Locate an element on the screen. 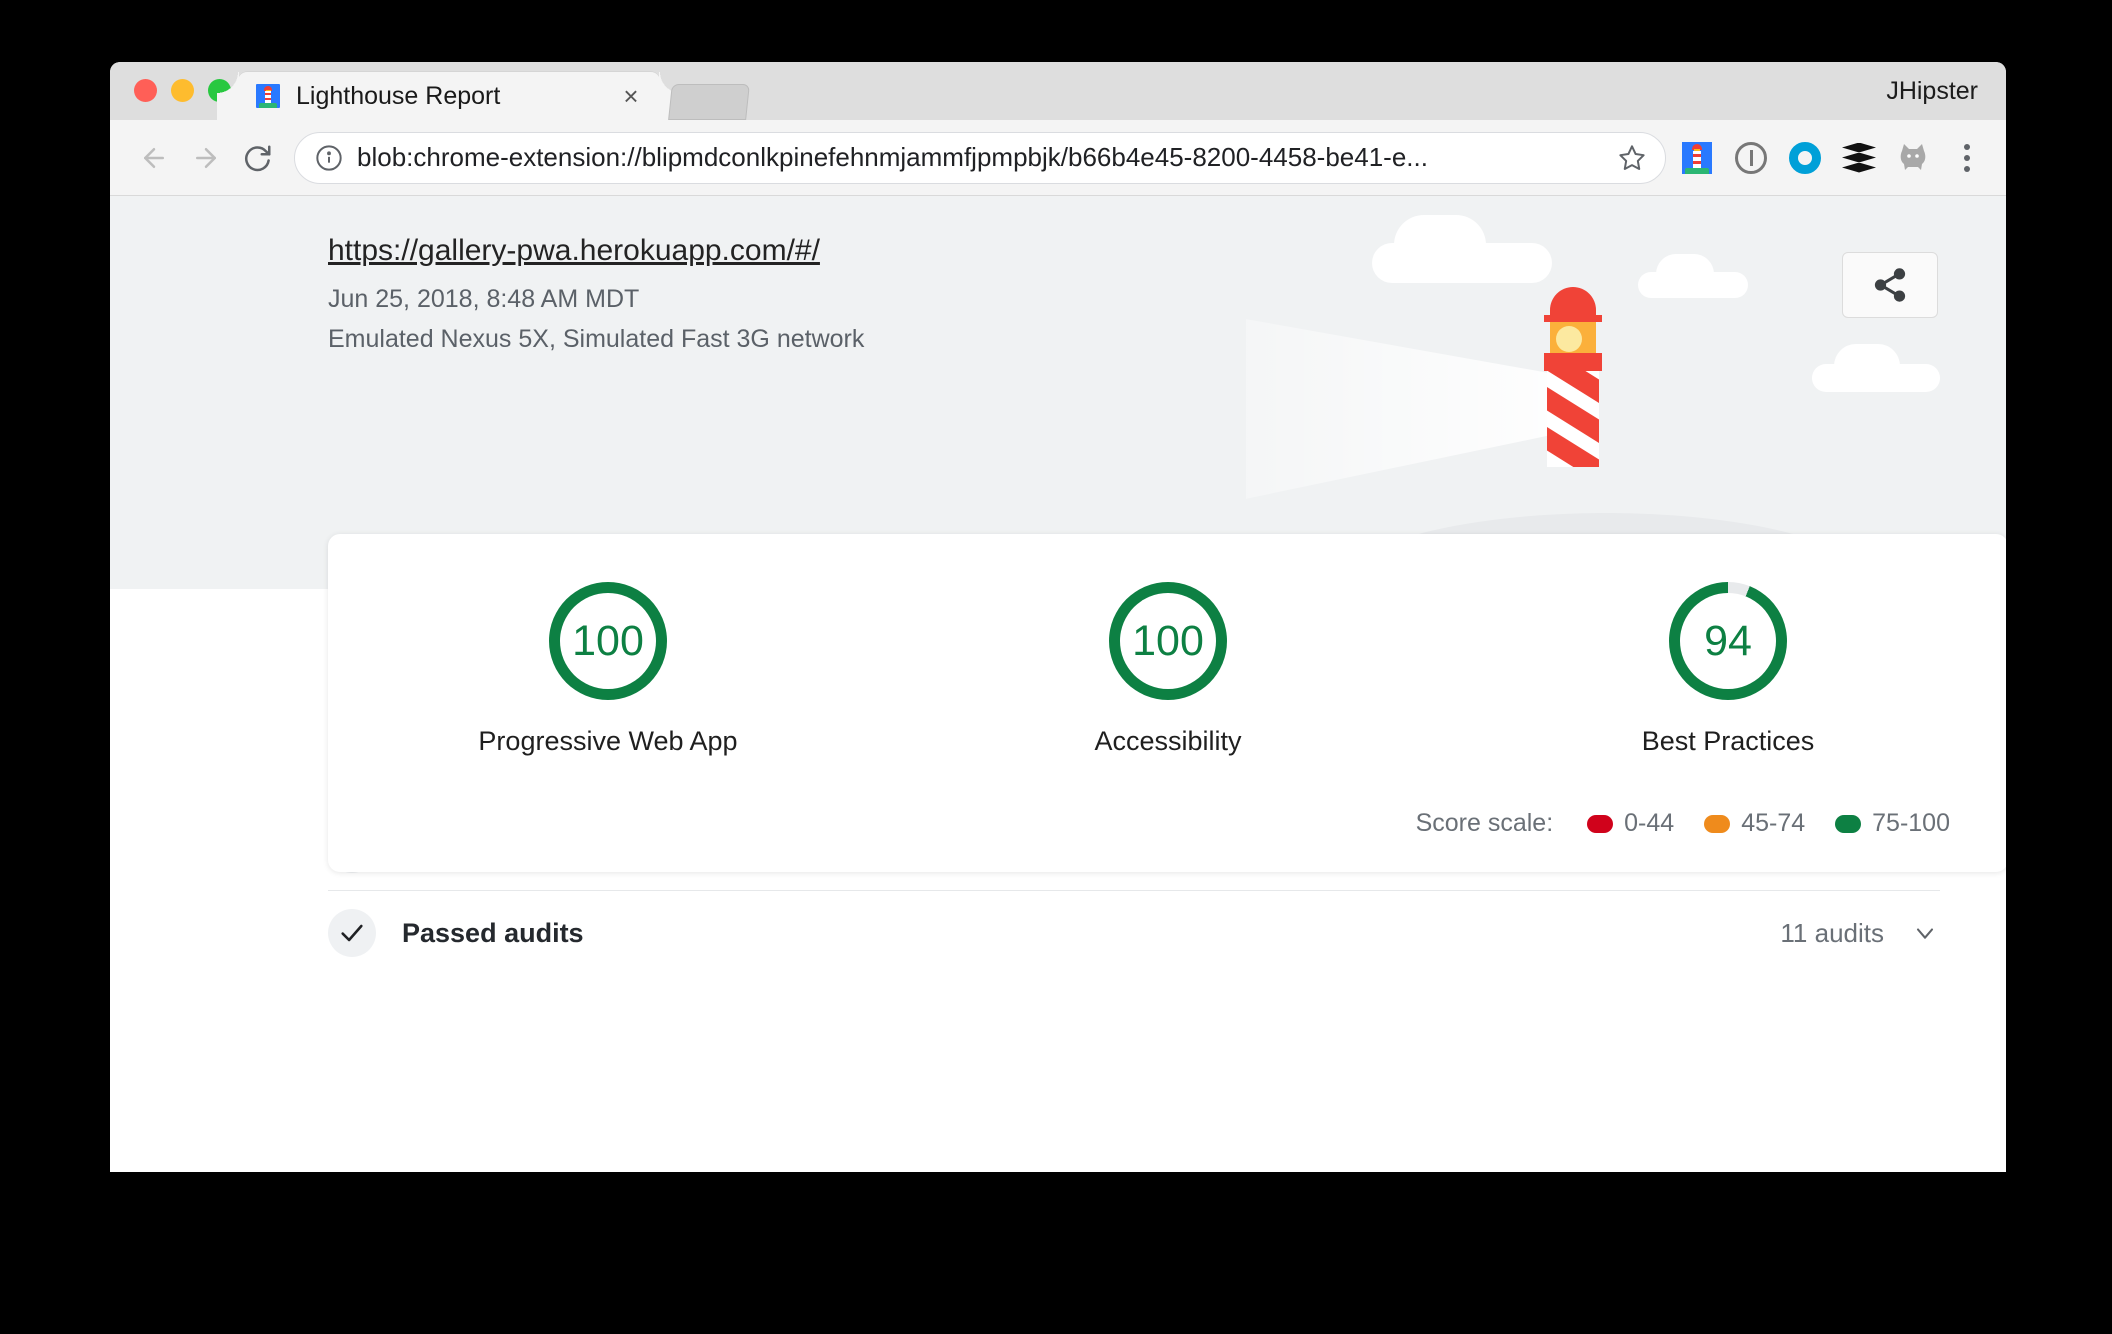 The image size is (2112, 1334). minimize-window-button is located at coordinates (182, 90).